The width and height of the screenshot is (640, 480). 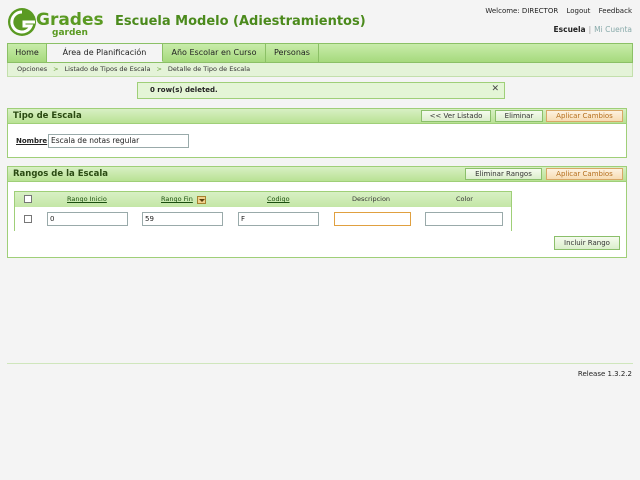 I want to click on nombre-label: Nombre, so click(x=32, y=141).